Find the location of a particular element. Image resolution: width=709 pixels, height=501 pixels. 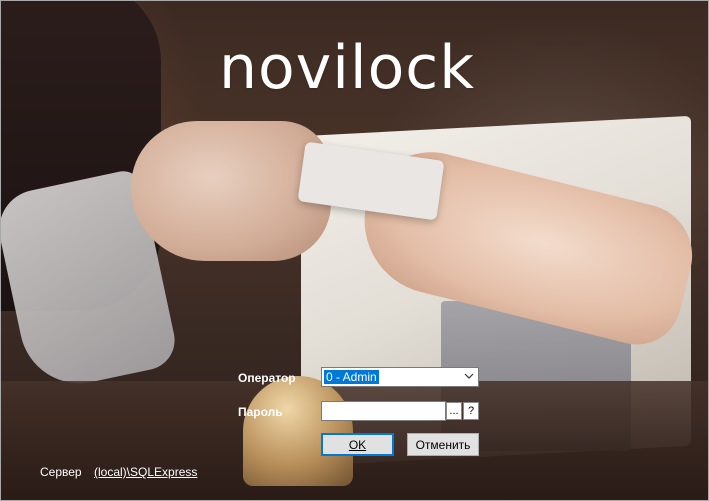

server-link: (local)\SQLExpress is located at coordinates (145, 472).